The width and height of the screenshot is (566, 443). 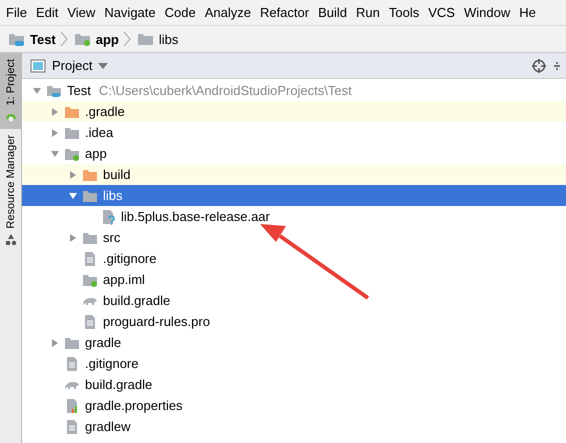 What do you see at coordinates (113, 195) in the screenshot?
I see `tree-item-label: libs` at bounding box center [113, 195].